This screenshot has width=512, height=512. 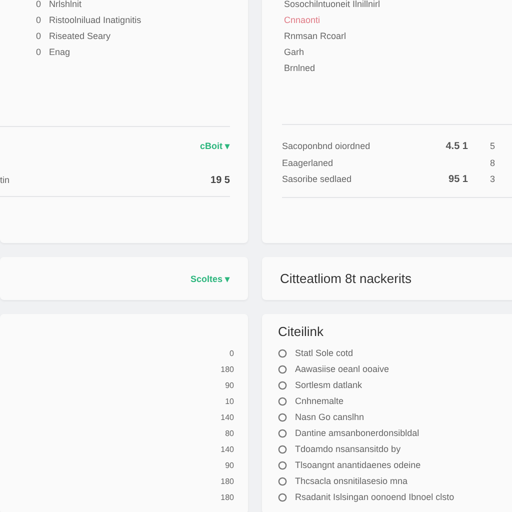 I want to click on row-extra: 5, so click(x=492, y=146).